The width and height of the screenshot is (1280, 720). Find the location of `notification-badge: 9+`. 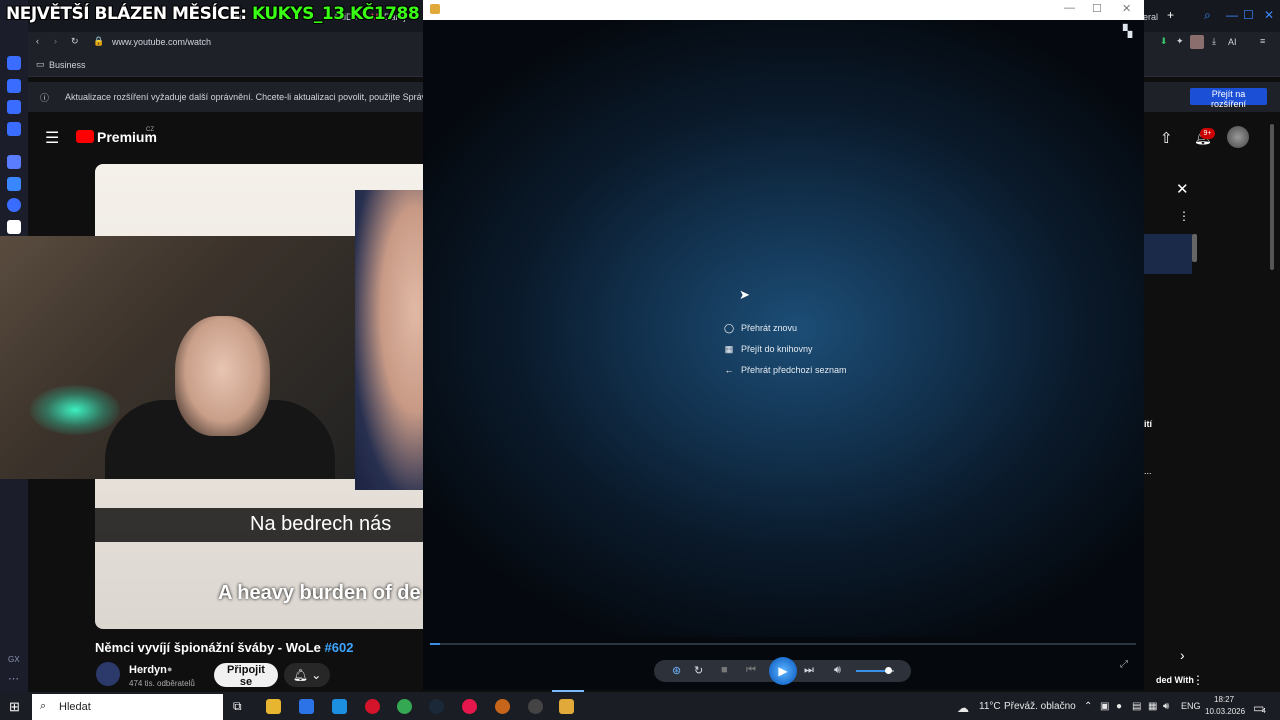

notification-badge: 9+ is located at coordinates (1207, 133).